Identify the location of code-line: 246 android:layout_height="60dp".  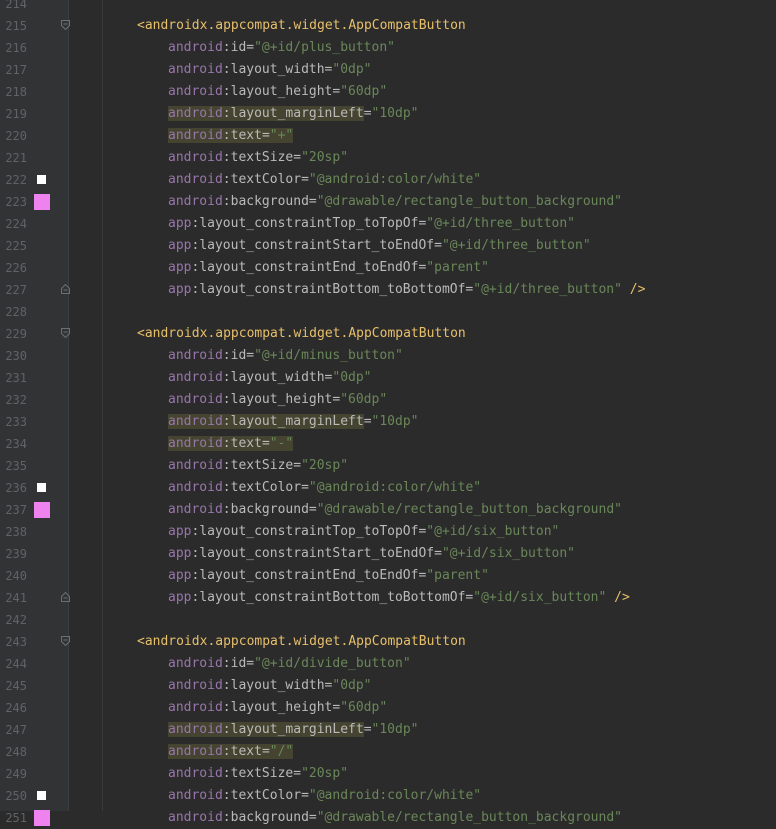
(388, 708).